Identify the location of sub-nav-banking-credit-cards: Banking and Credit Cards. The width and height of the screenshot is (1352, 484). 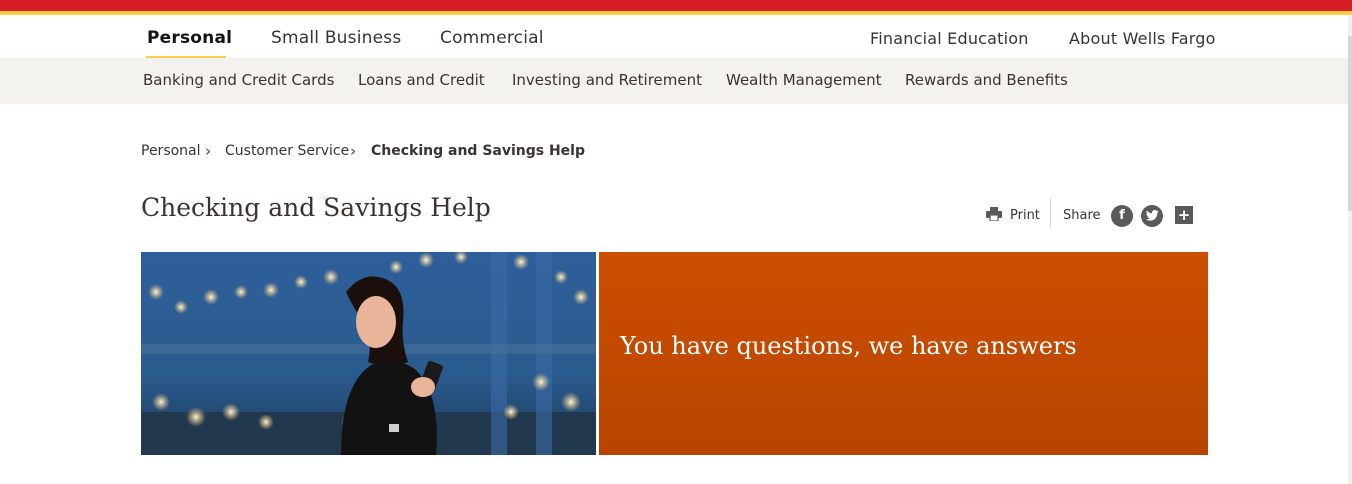
(238, 80).